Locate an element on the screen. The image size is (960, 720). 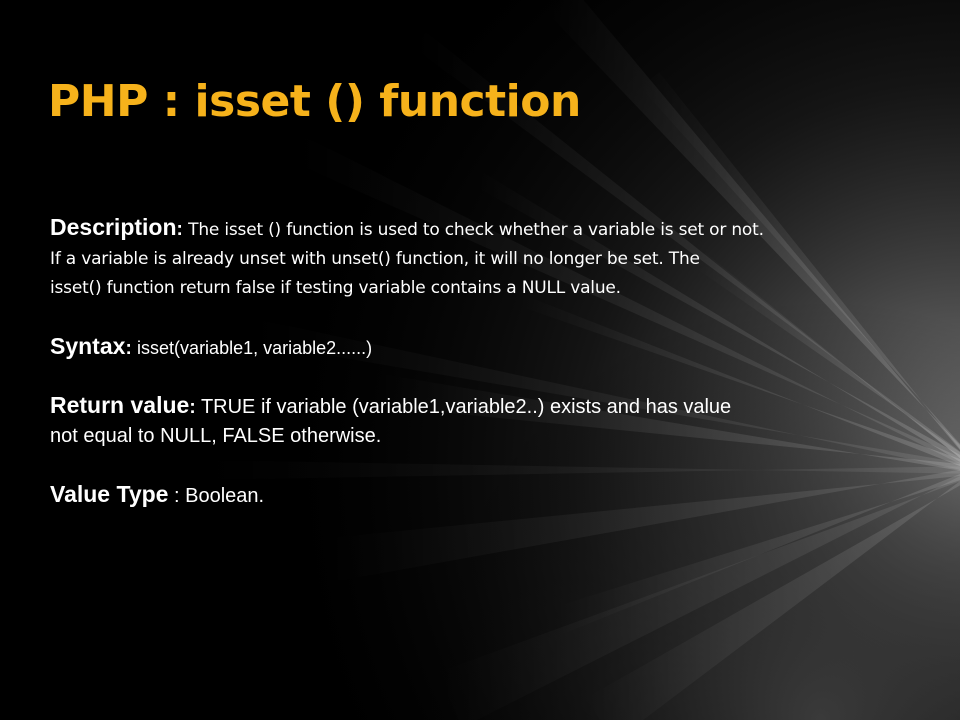
slide-title: PHP : isset () function is located at coordinates (314, 101).